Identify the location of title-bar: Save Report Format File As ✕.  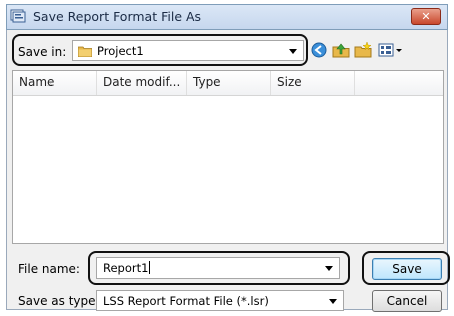
(227, 17).